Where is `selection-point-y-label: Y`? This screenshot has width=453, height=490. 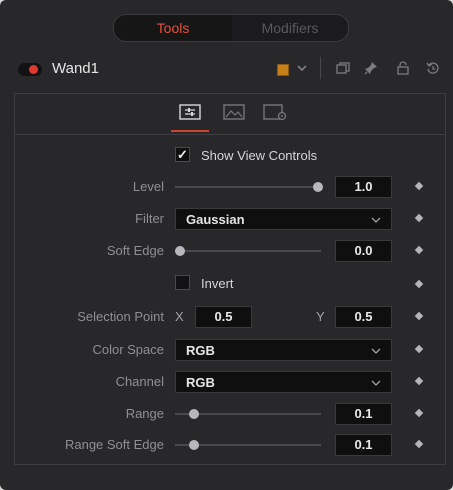
selection-point-y-label: Y is located at coordinates (320, 316).